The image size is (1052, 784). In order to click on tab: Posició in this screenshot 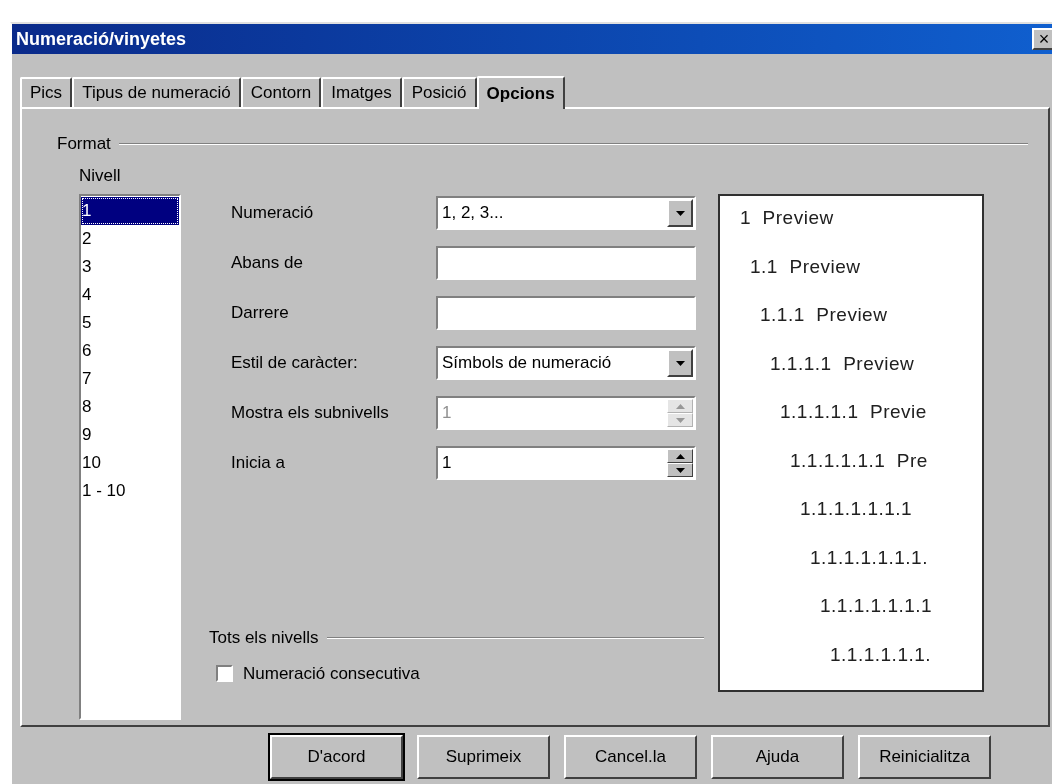, I will do `click(439, 92)`.